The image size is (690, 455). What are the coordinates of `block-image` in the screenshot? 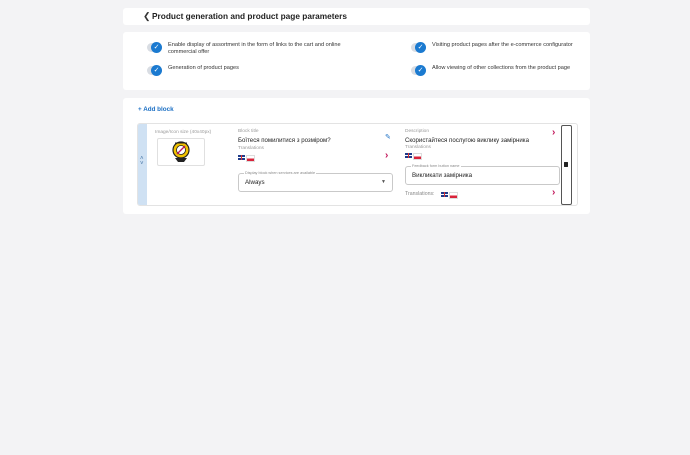 It's located at (181, 152).